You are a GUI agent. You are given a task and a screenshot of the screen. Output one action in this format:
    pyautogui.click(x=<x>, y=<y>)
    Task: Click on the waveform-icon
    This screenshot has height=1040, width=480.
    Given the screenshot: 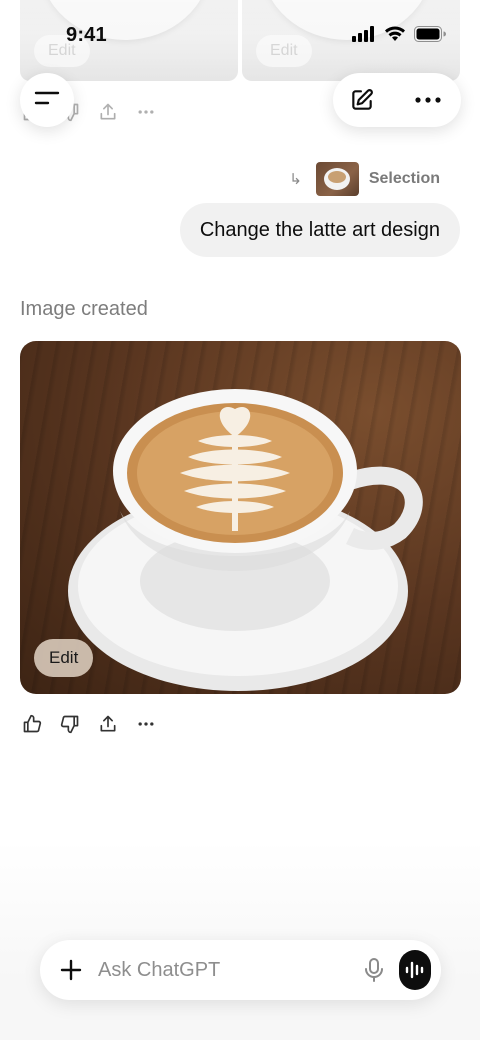 What is the action you would take?
    pyautogui.click(x=414, y=970)
    